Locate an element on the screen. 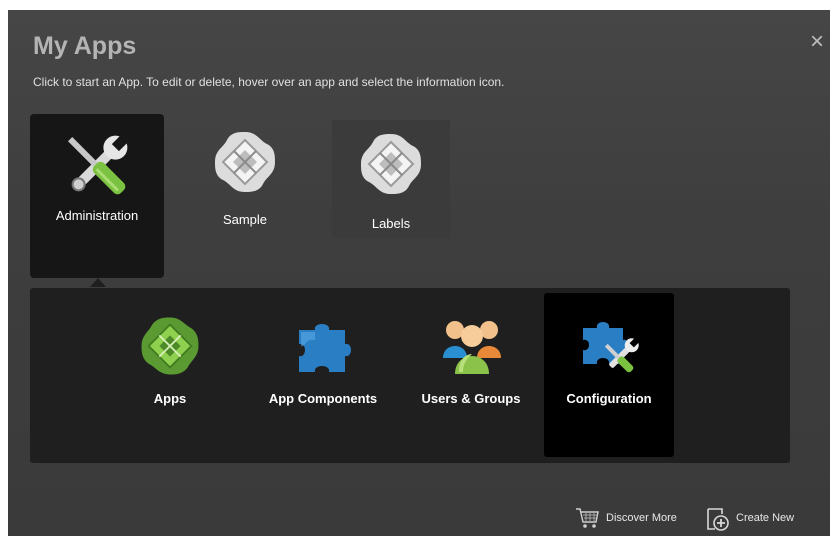  admin-item-app-components: App Components is located at coordinates (323, 378).